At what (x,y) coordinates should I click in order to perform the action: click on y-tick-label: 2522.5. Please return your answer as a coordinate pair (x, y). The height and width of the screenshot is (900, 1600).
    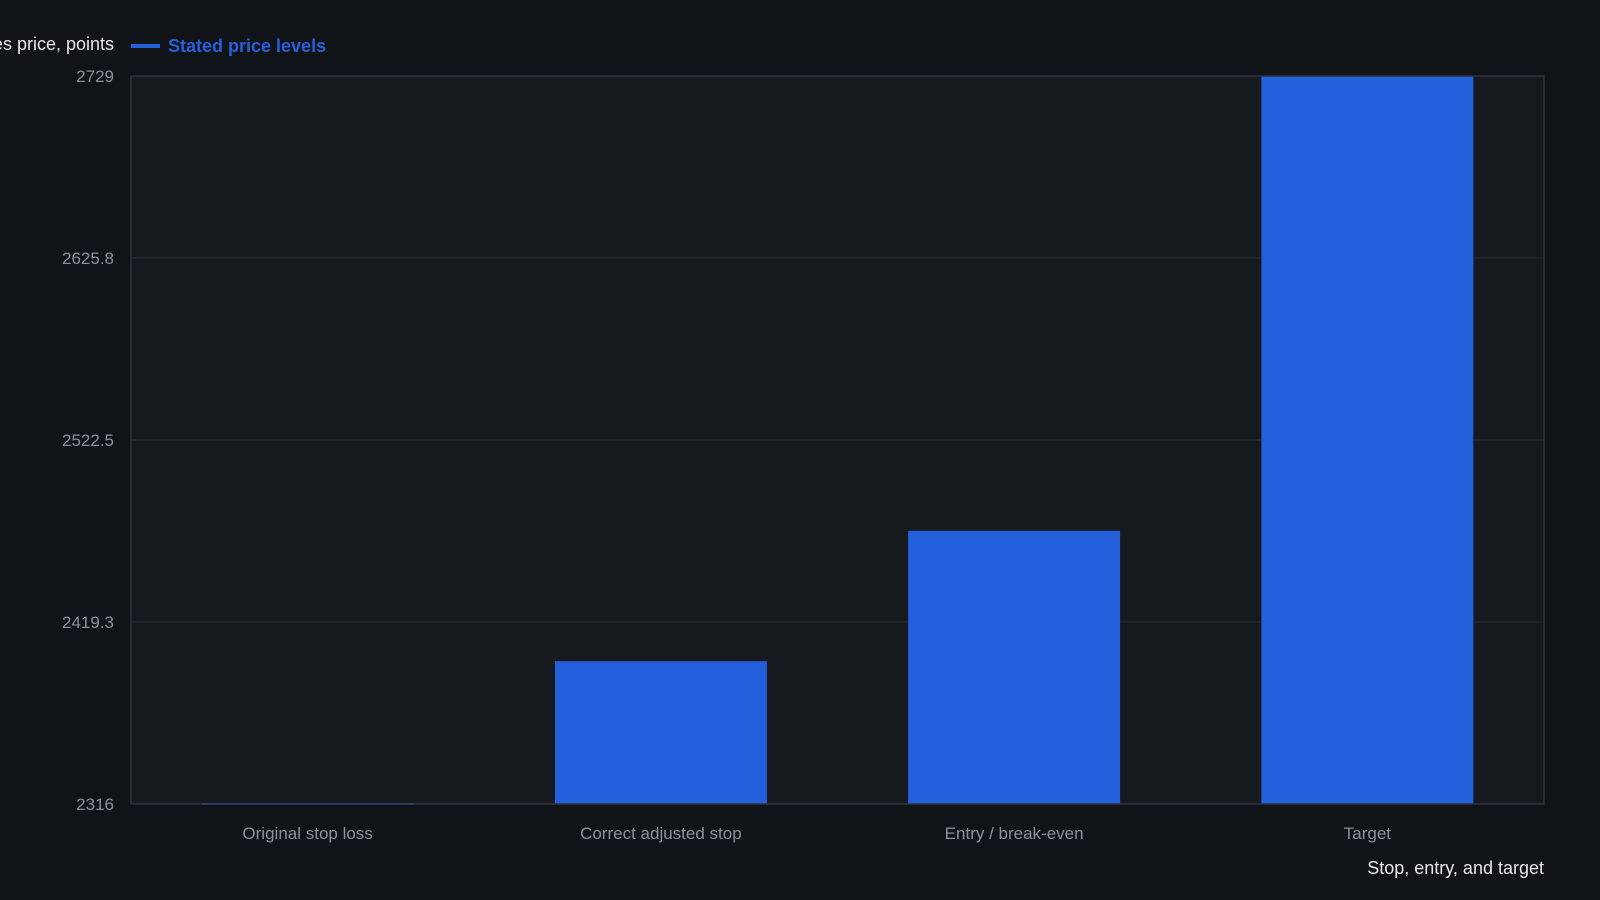
    Looking at the image, I should click on (88, 440).